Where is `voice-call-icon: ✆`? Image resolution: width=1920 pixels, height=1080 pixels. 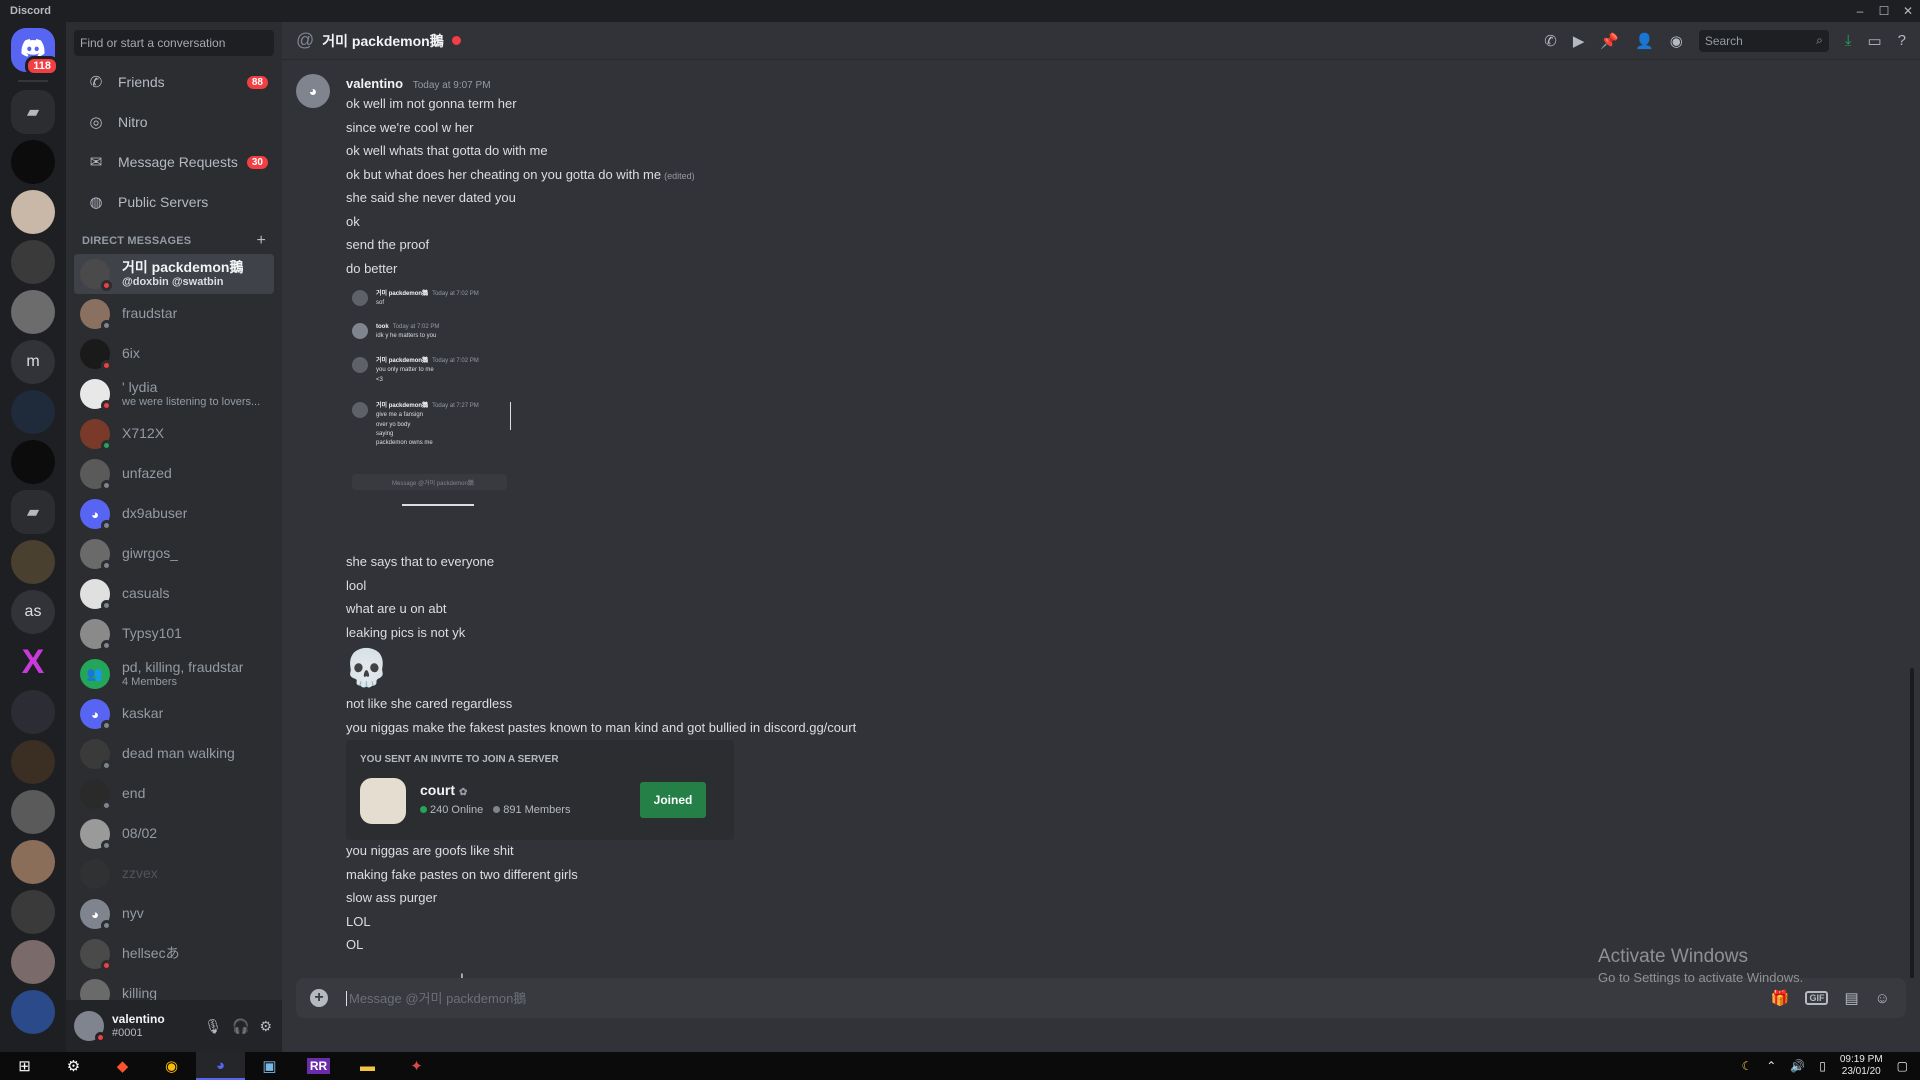
voice-call-icon: ✆ is located at coordinates (1550, 41).